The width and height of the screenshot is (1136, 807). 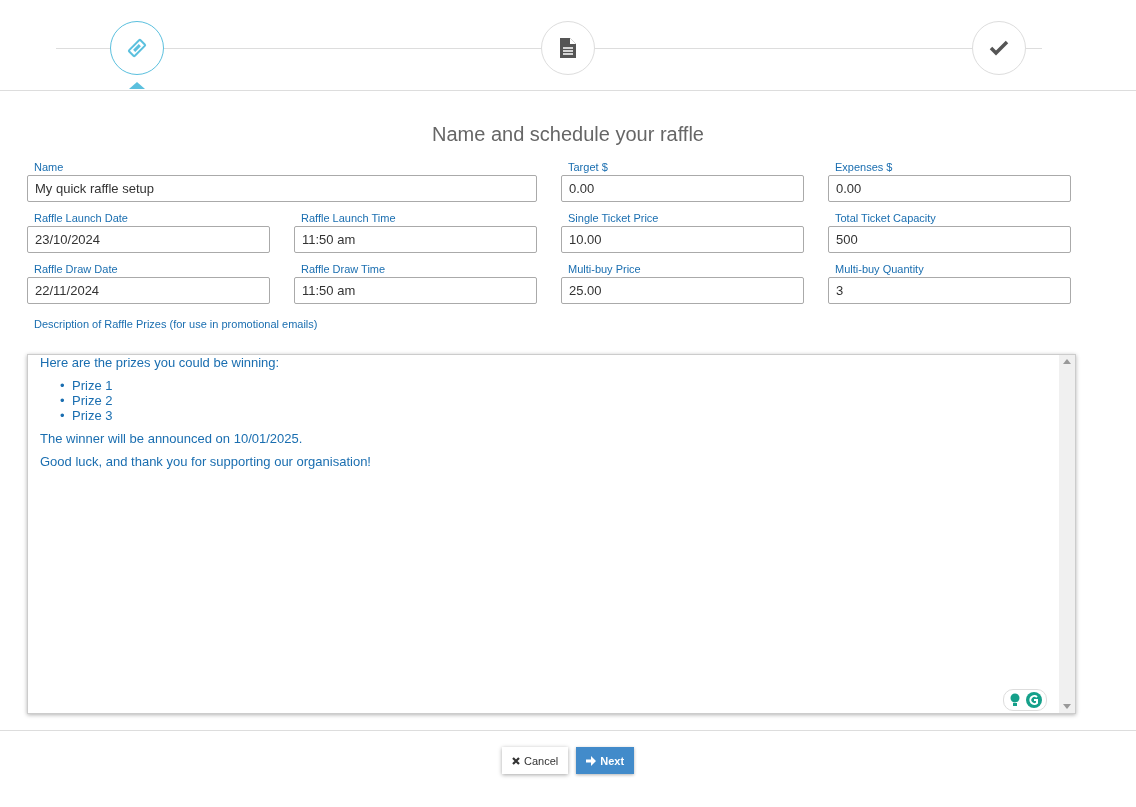 I want to click on arrow-icon, so click(x=591, y=760).